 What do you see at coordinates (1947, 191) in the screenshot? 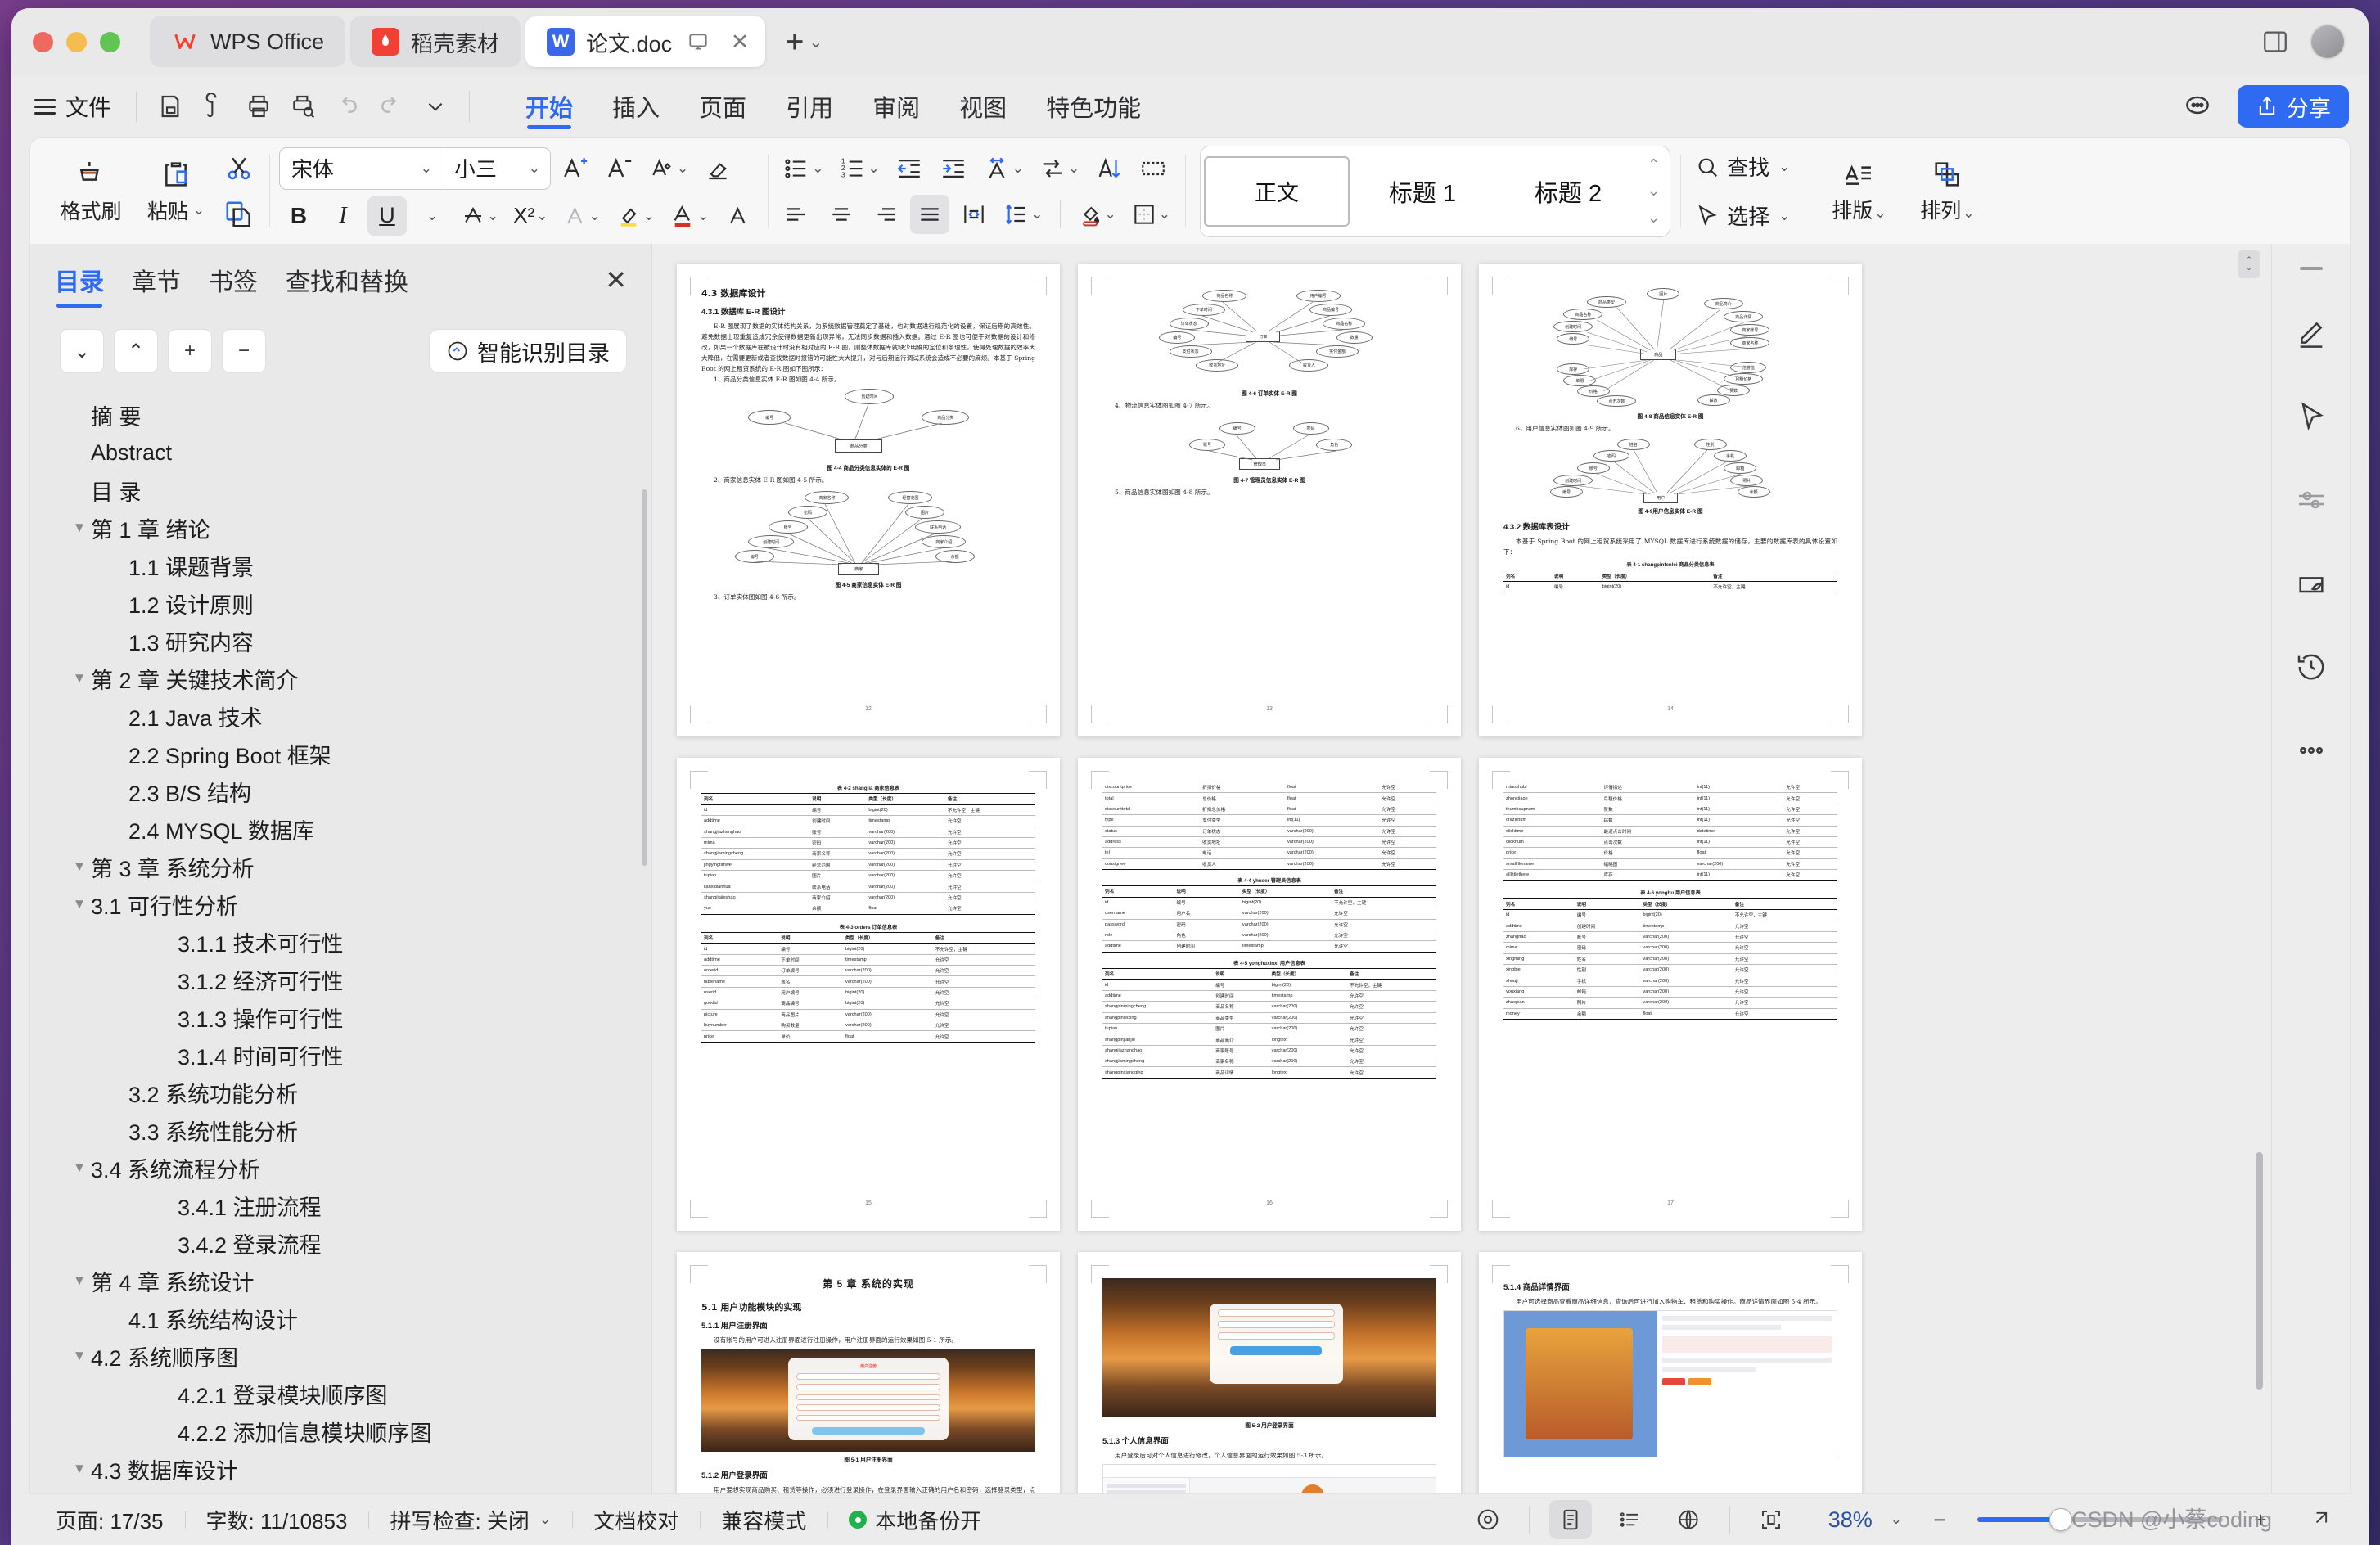
I see `arrange-button: 排列 ⌄` at bounding box center [1947, 191].